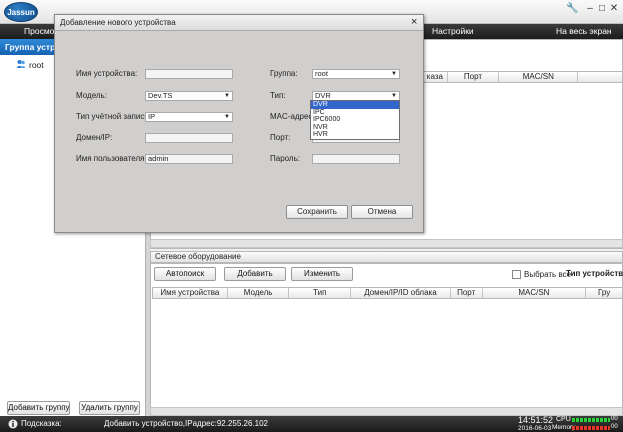 This screenshot has height=432, width=623. What do you see at coordinates (189, 138) in the screenshot?
I see `domain-ip-input` at bounding box center [189, 138].